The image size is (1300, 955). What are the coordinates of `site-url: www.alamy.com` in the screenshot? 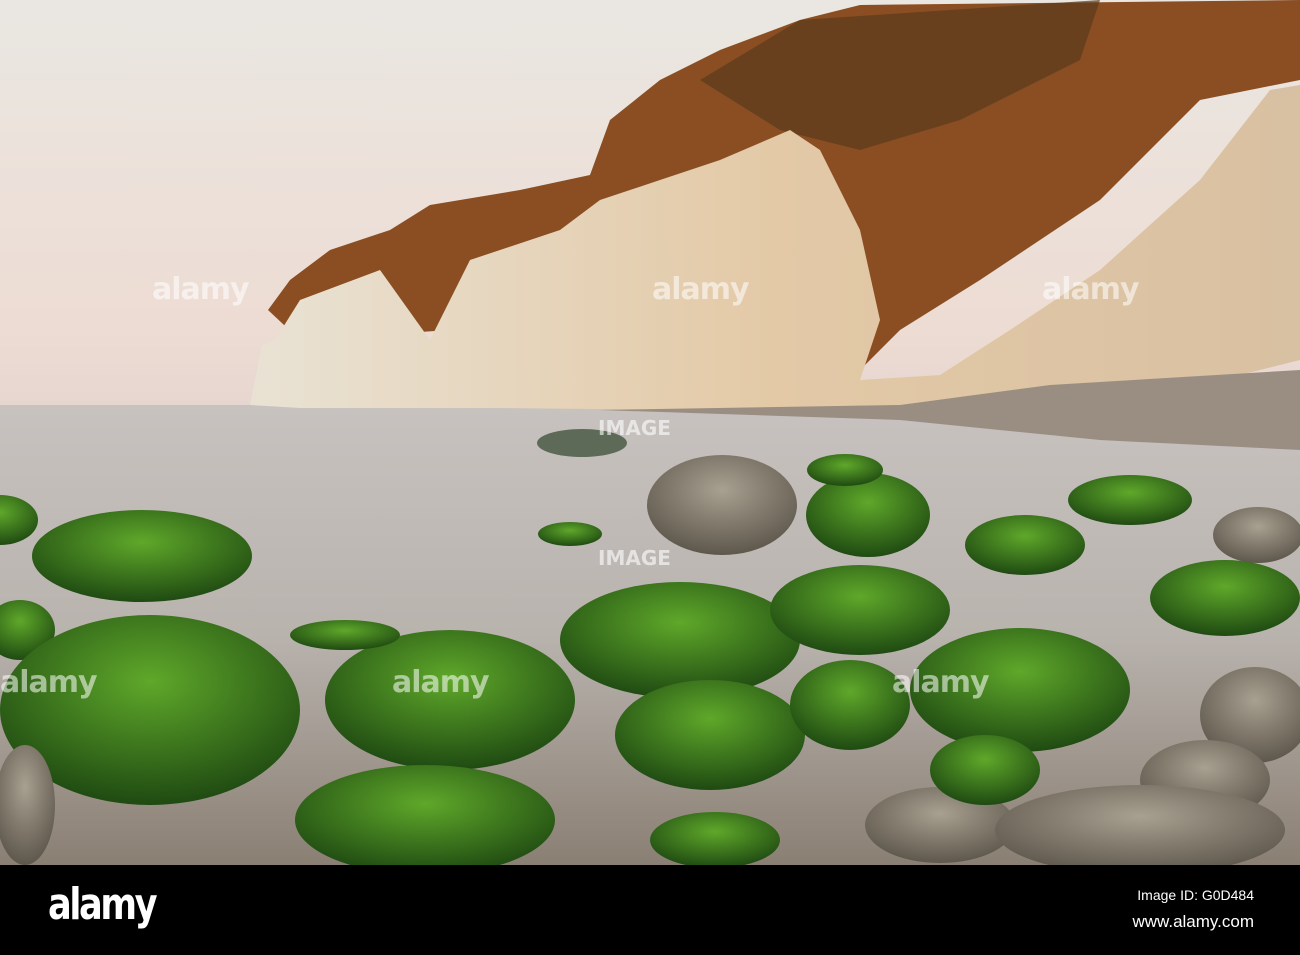 It's located at (1193, 921).